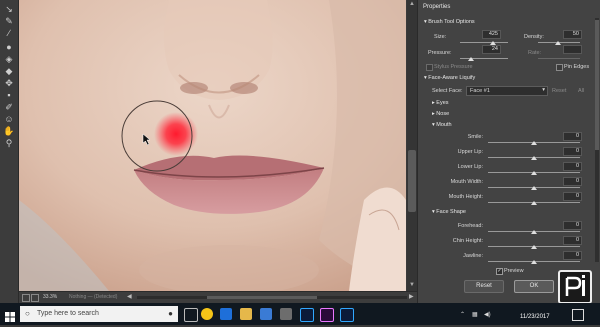 This screenshot has height=327, width=600. Describe the element at coordinates (129, 296) in the screenshot. I see `scroll-left-icon: ◀` at that location.